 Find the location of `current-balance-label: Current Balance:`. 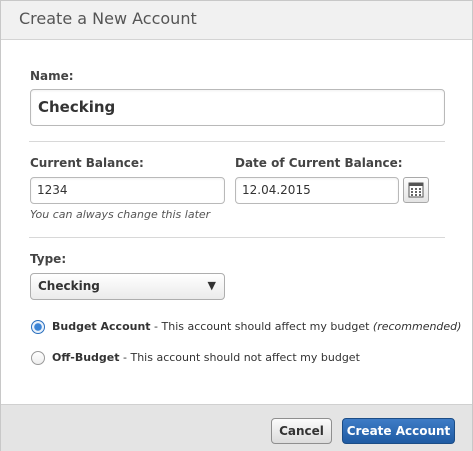

current-balance-label: Current Balance: is located at coordinates (87, 163).